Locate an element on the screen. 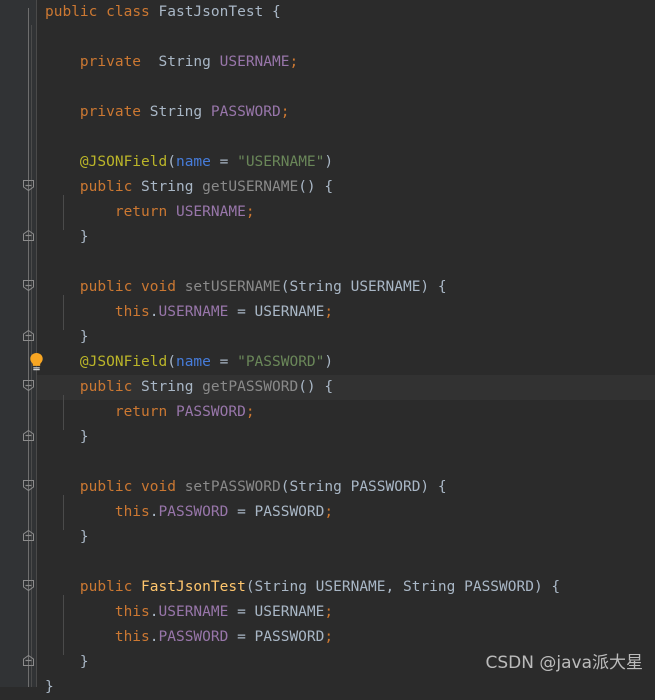  code-line: private String PASSWORD; is located at coordinates (145, 112).